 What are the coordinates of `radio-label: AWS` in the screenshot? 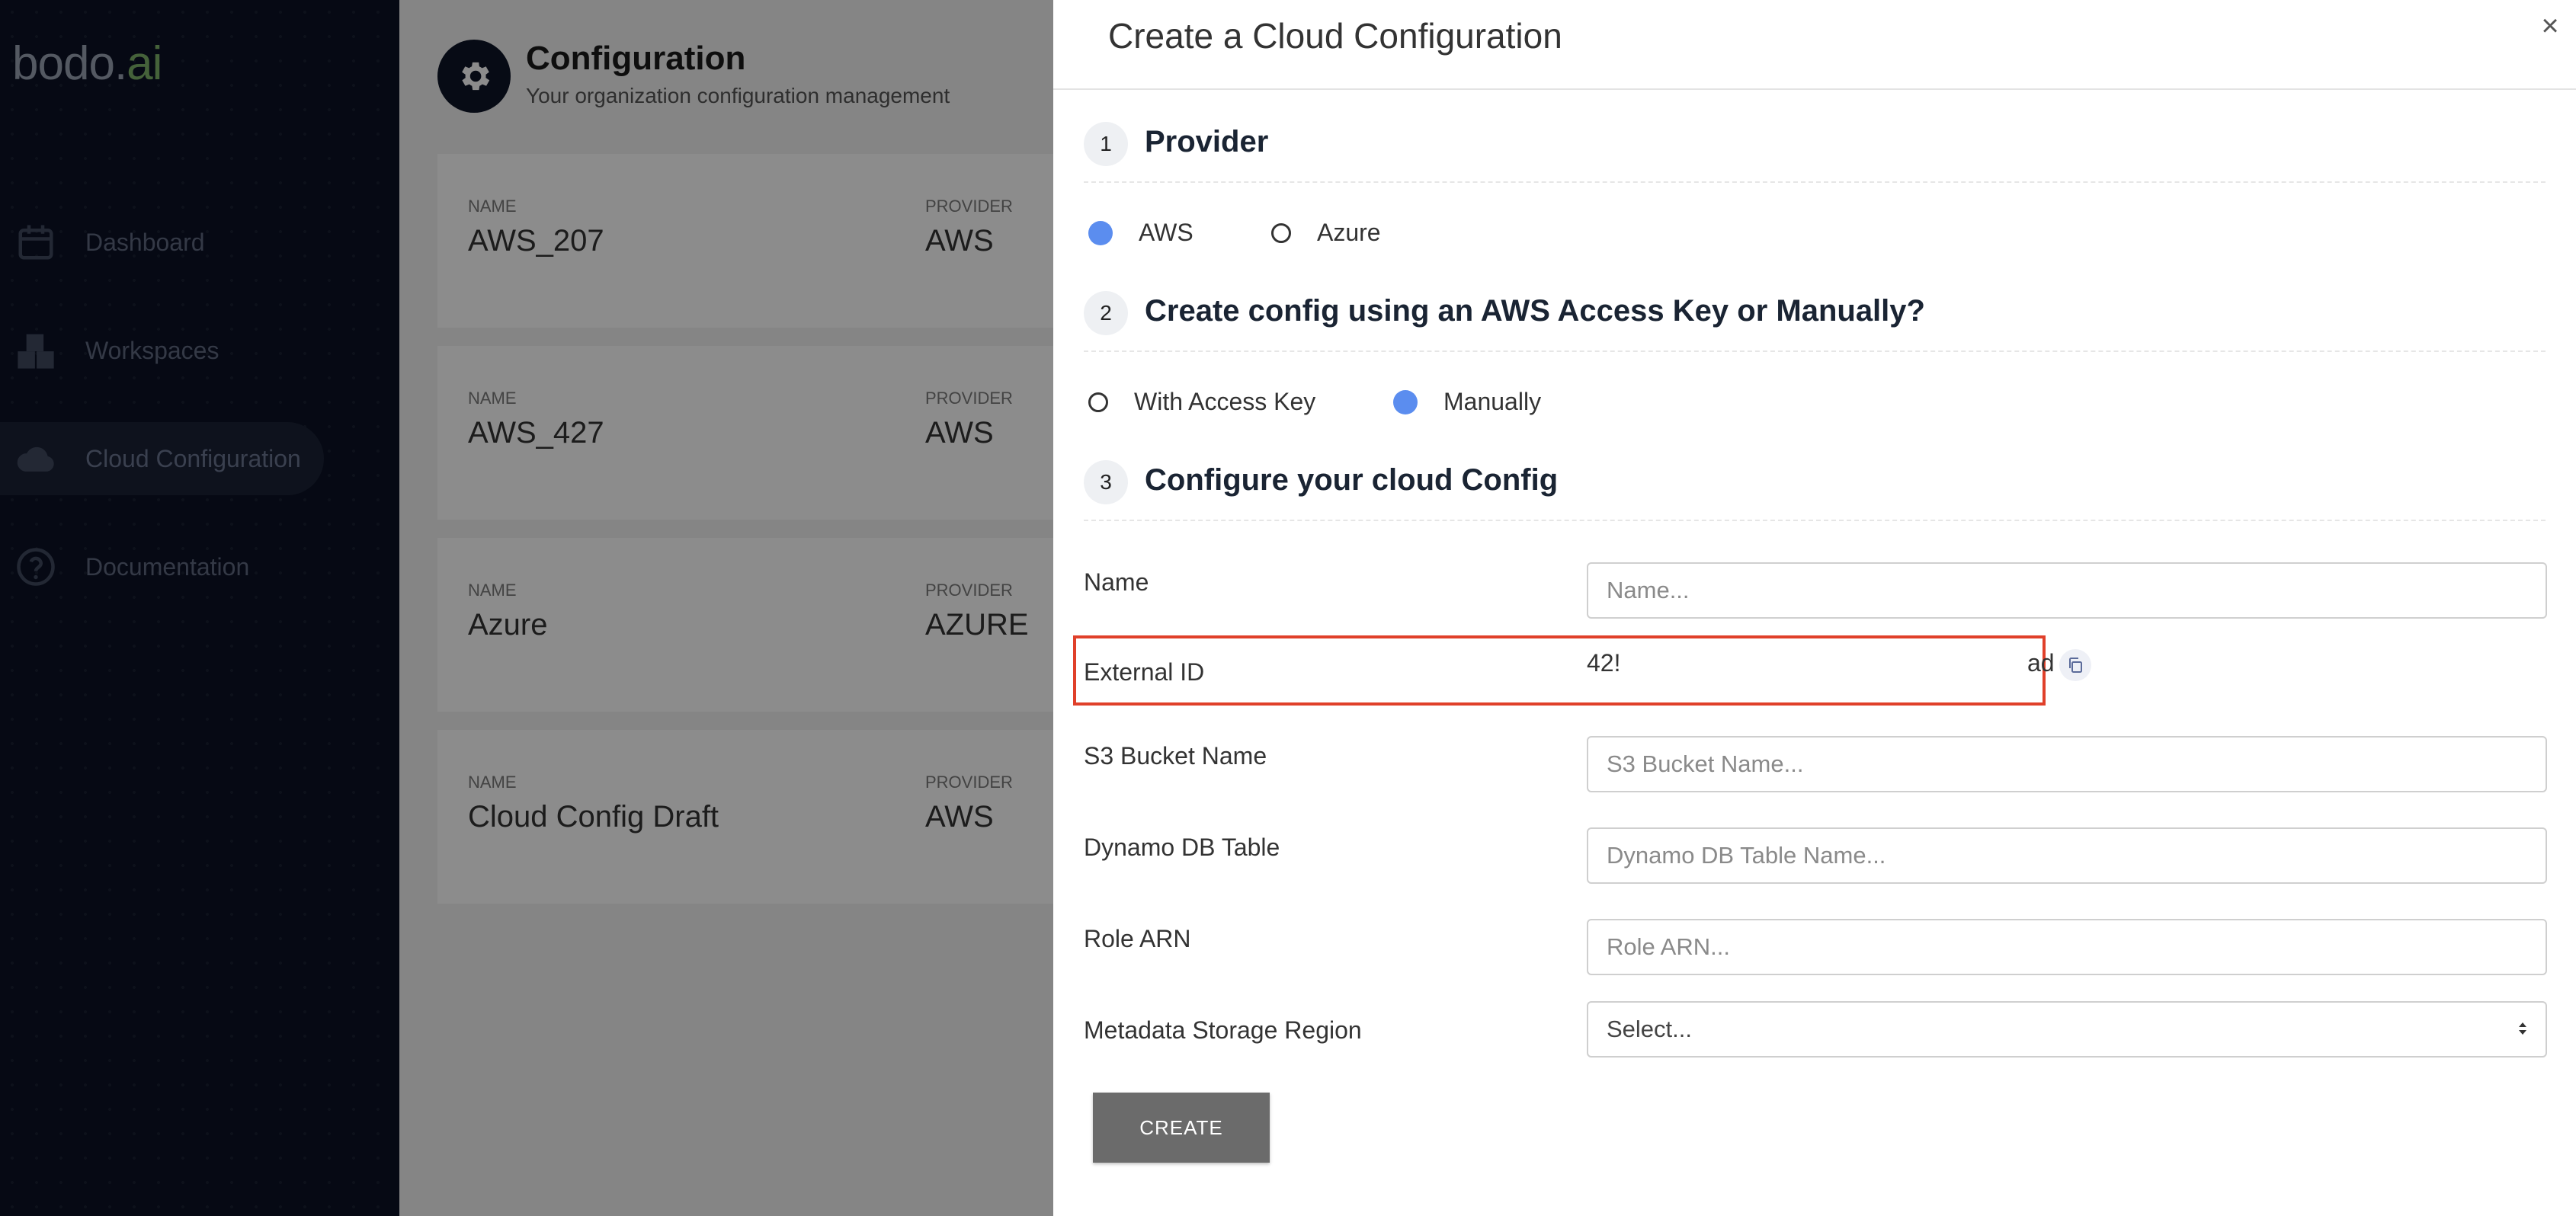 It's located at (1166, 232).